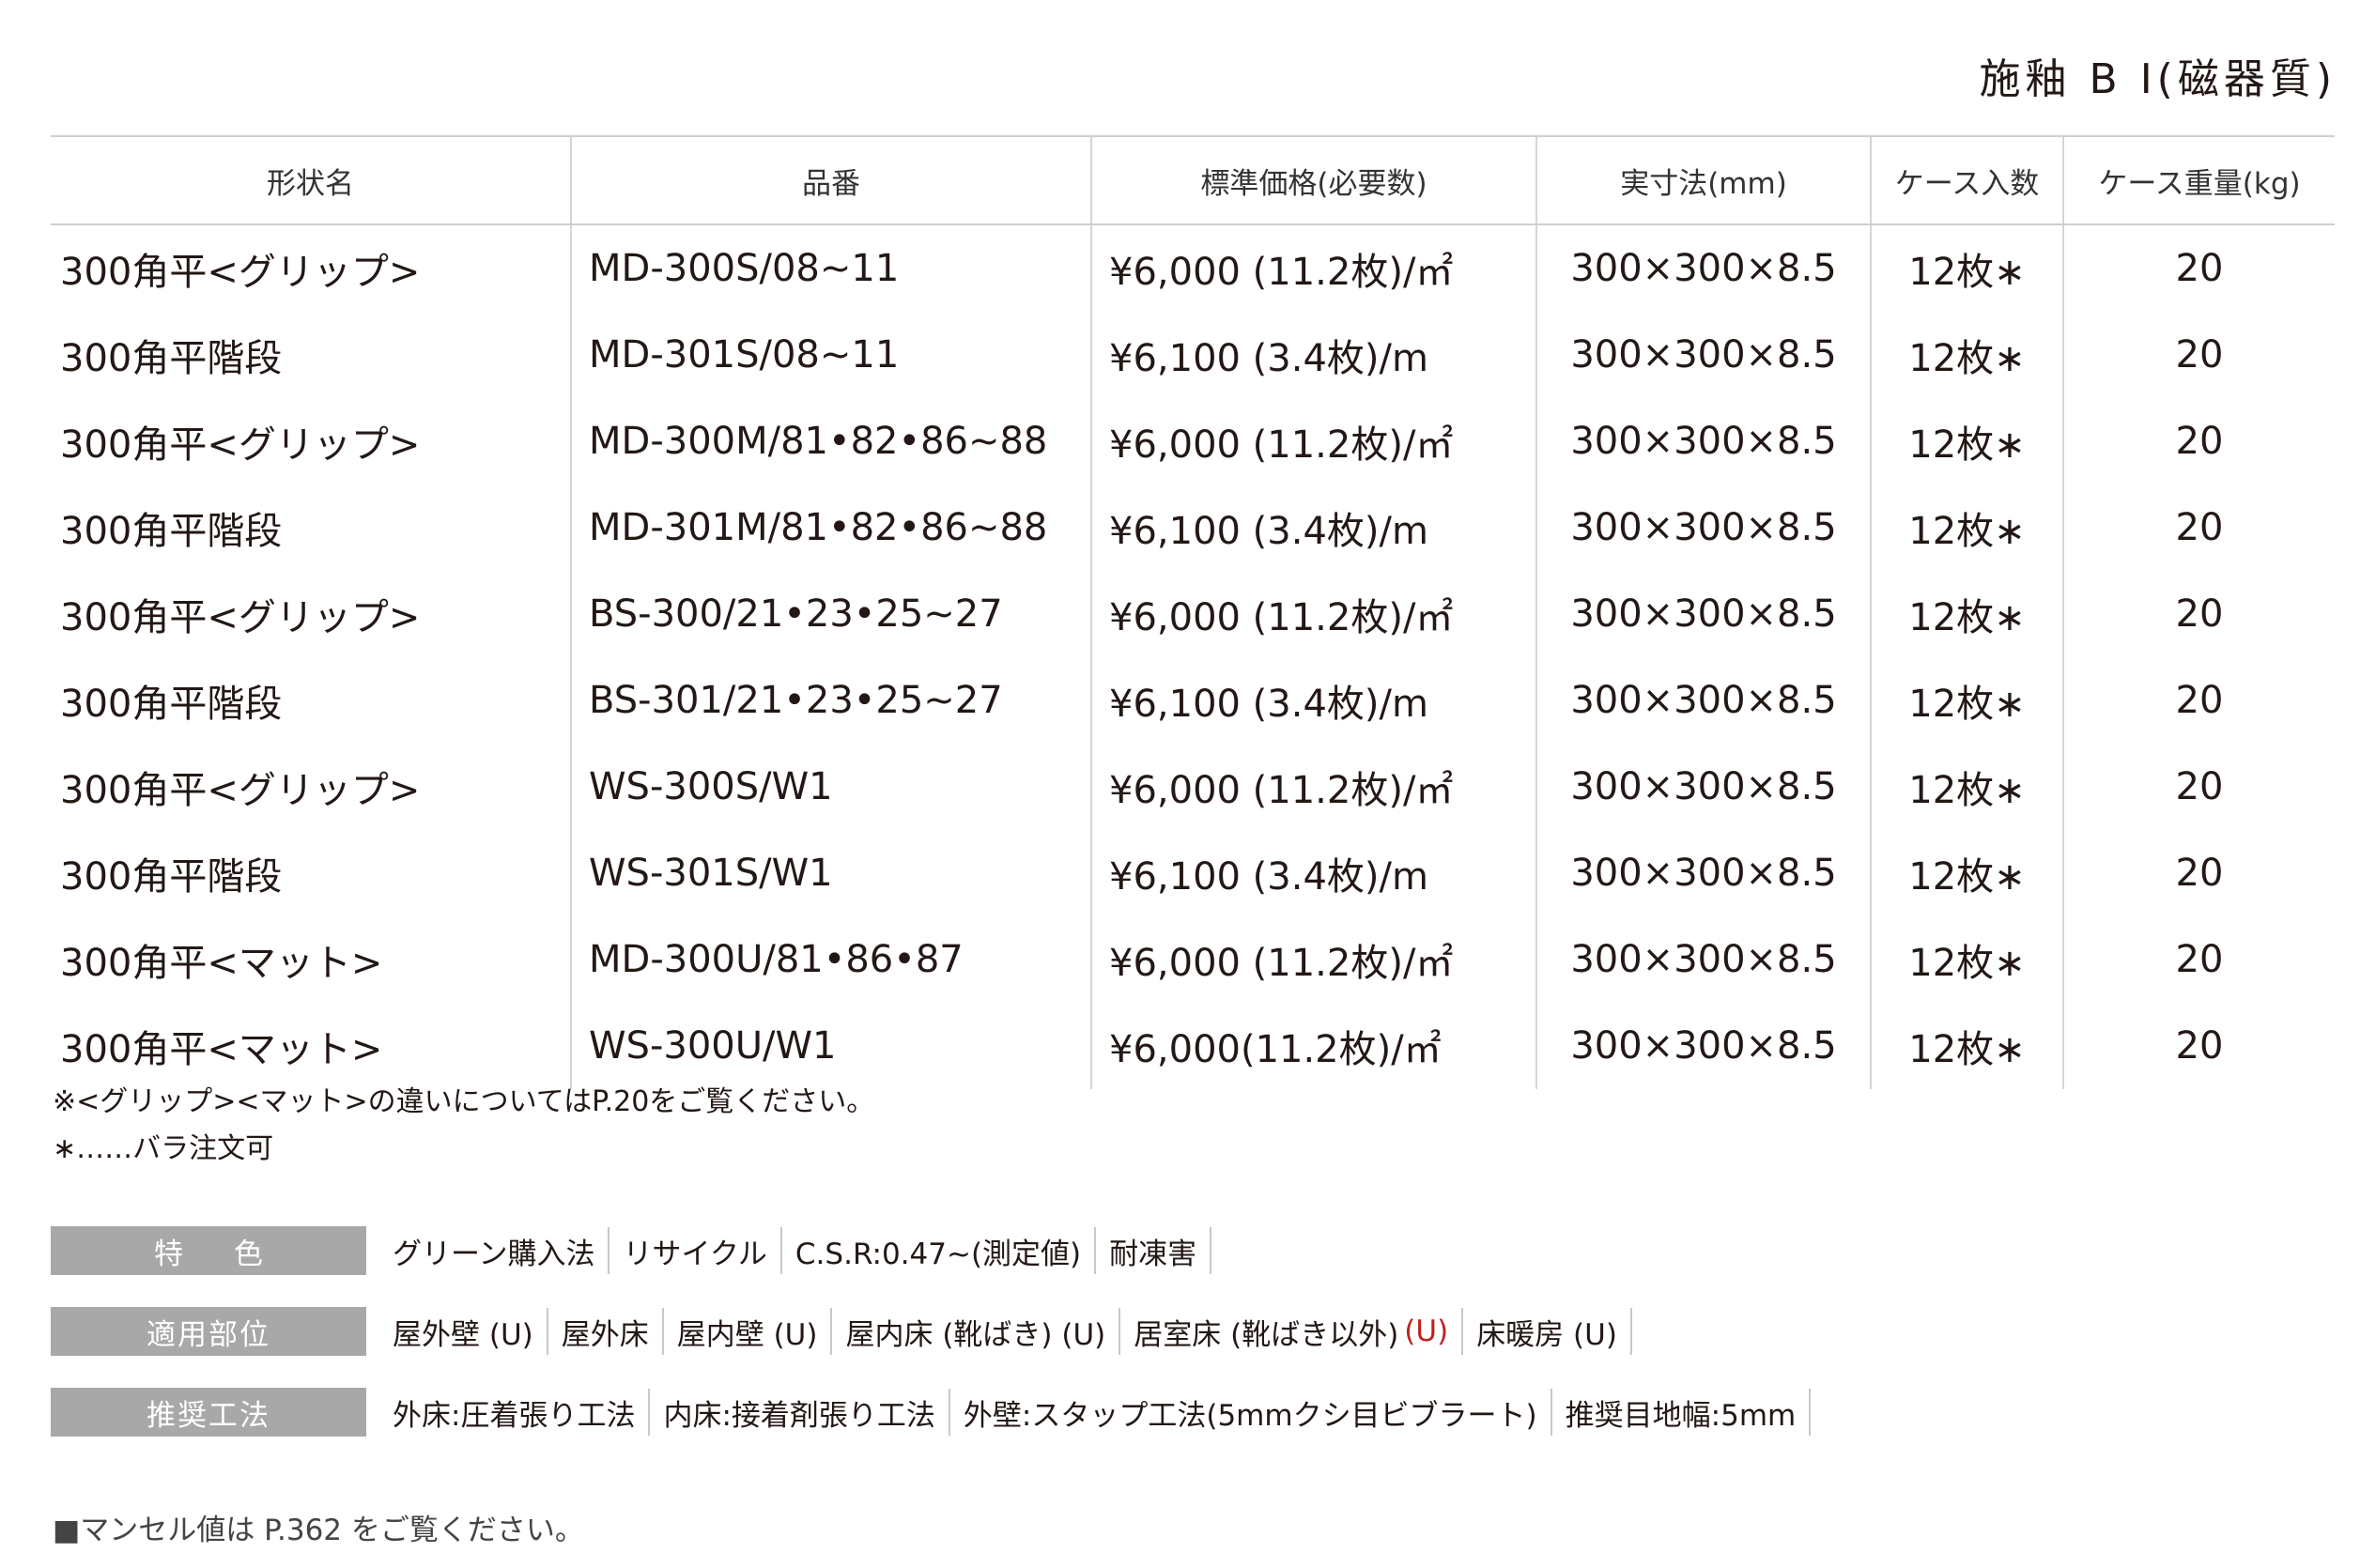 The height and width of the screenshot is (1568, 2376). I want to click on cell-product-code: MD-300S/08~11, so click(831, 268).